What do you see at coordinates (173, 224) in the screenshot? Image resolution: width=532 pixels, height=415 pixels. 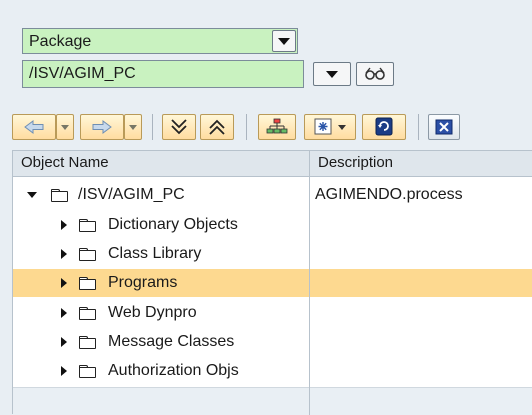 I see `tree-node-label: Dictionary Objects` at bounding box center [173, 224].